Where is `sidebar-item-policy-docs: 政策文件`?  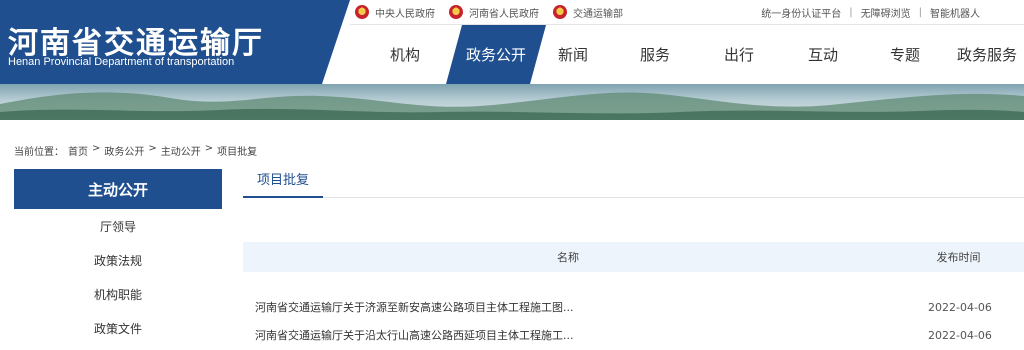 sidebar-item-policy-docs: 政策文件 is located at coordinates (118, 328).